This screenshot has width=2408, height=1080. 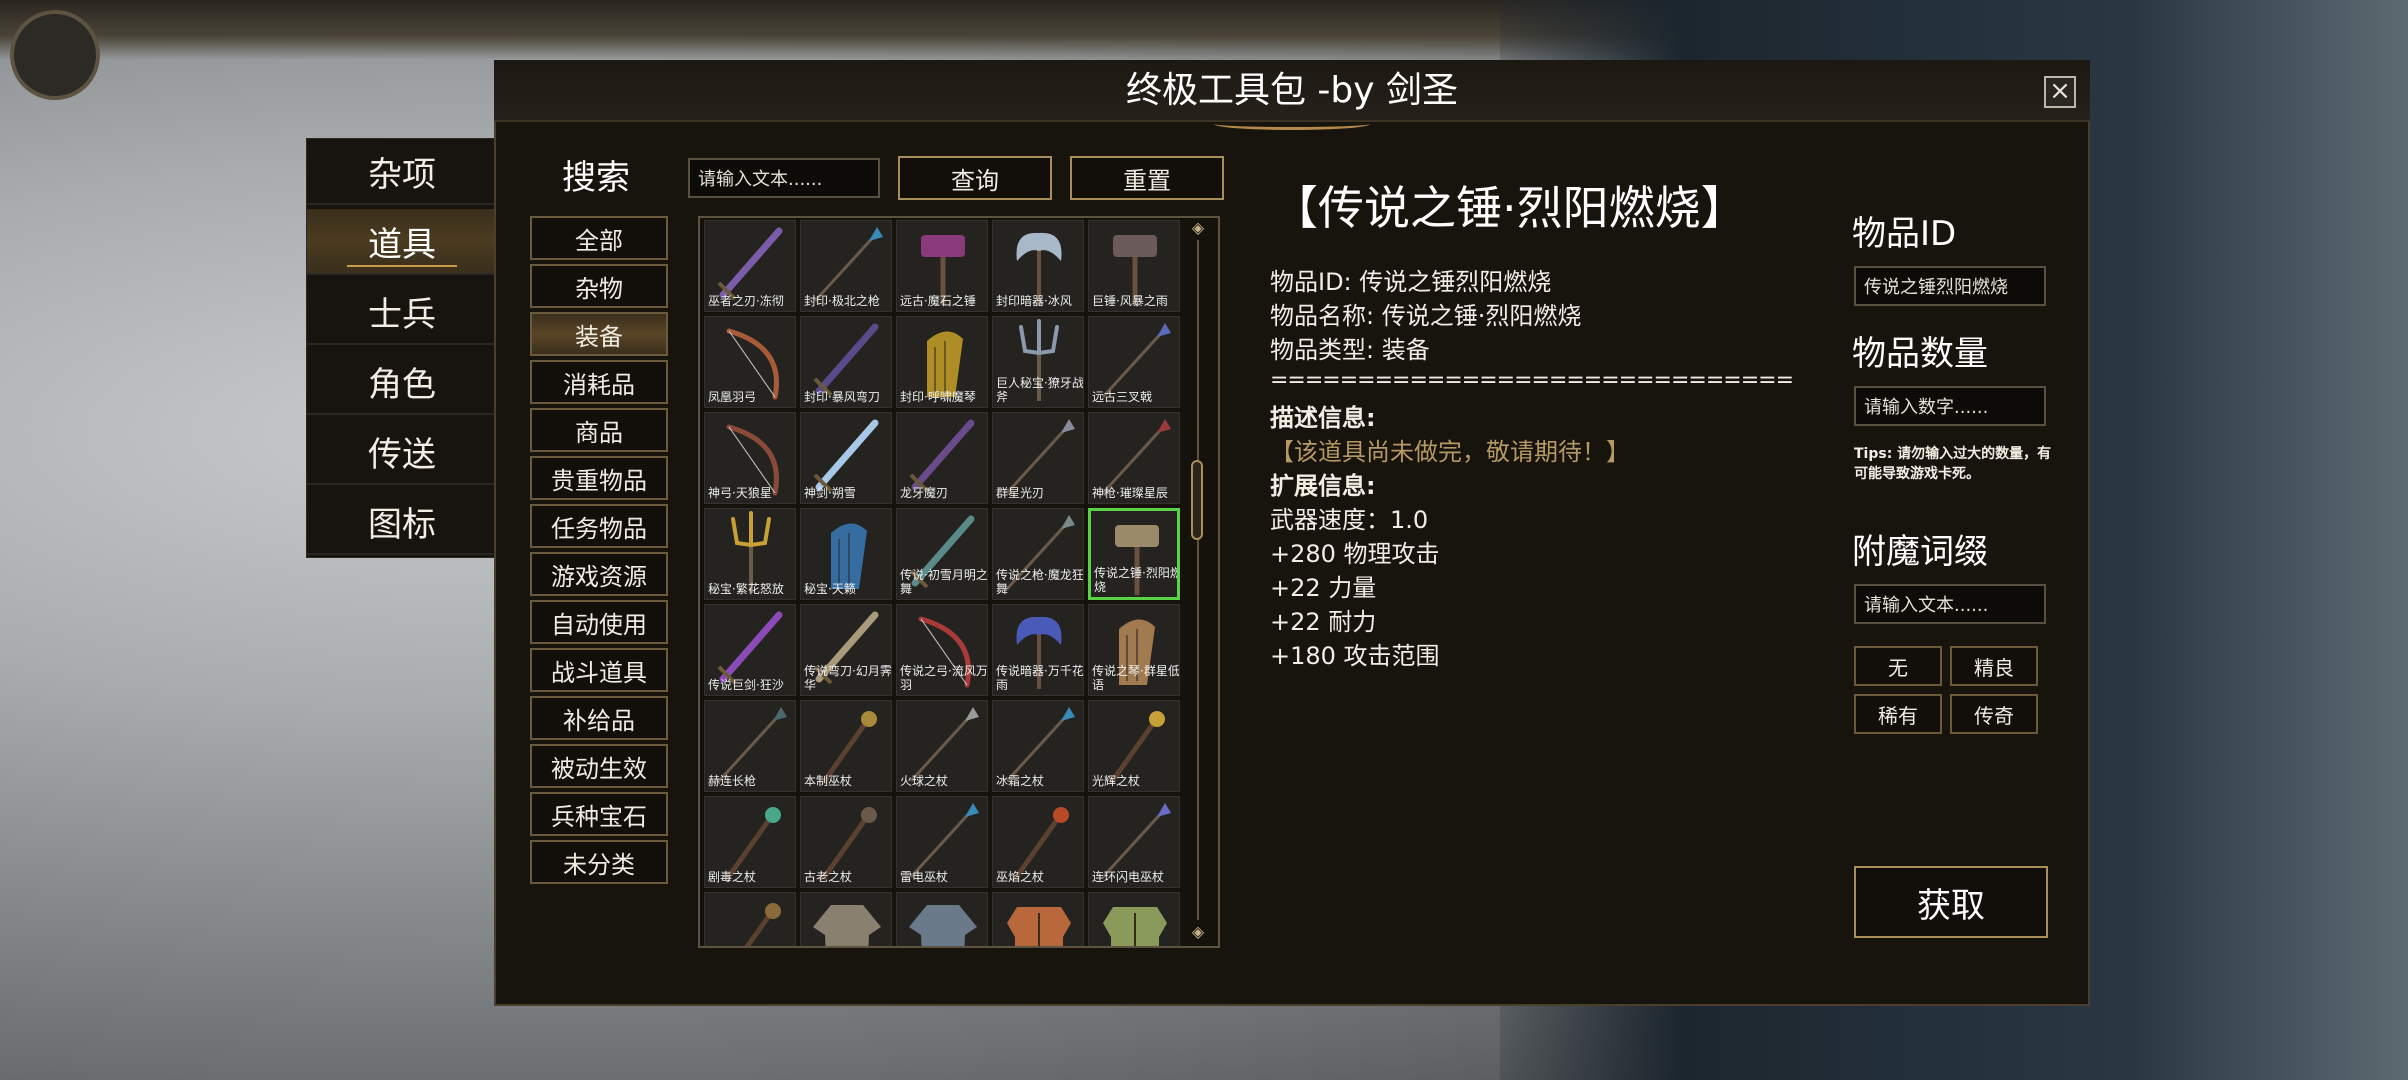 What do you see at coordinates (1197, 500) in the screenshot?
I see `scroll-thumb` at bounding box center [1197, 500].